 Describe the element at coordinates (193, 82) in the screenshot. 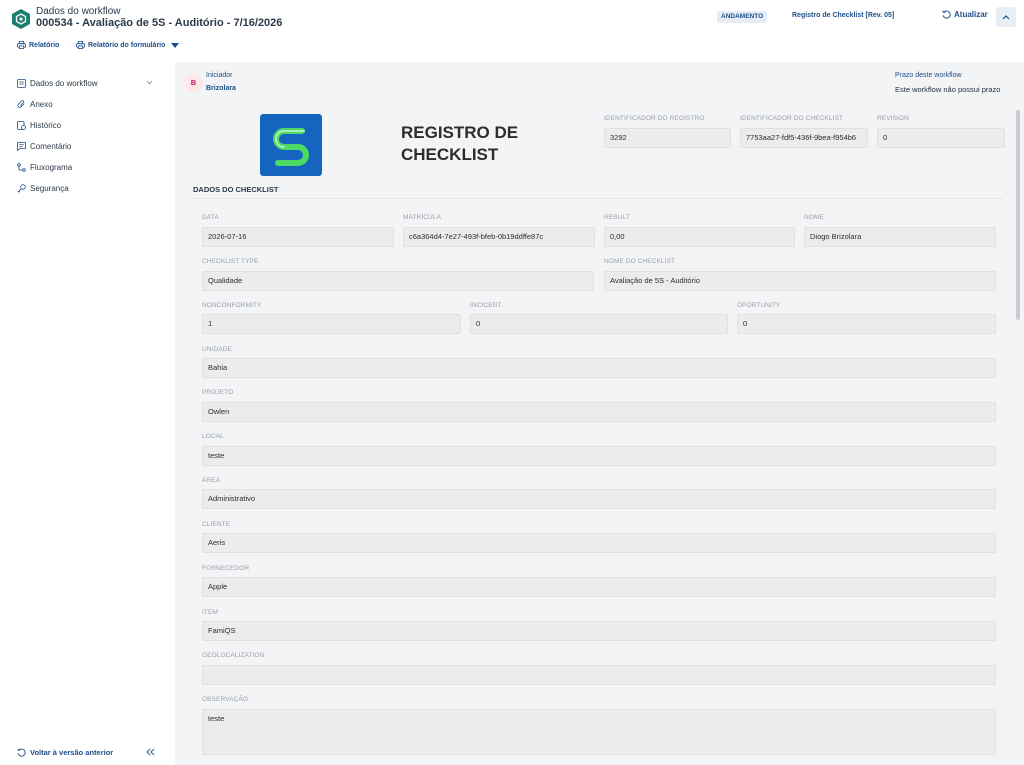

I see `avatar: B` at that location.